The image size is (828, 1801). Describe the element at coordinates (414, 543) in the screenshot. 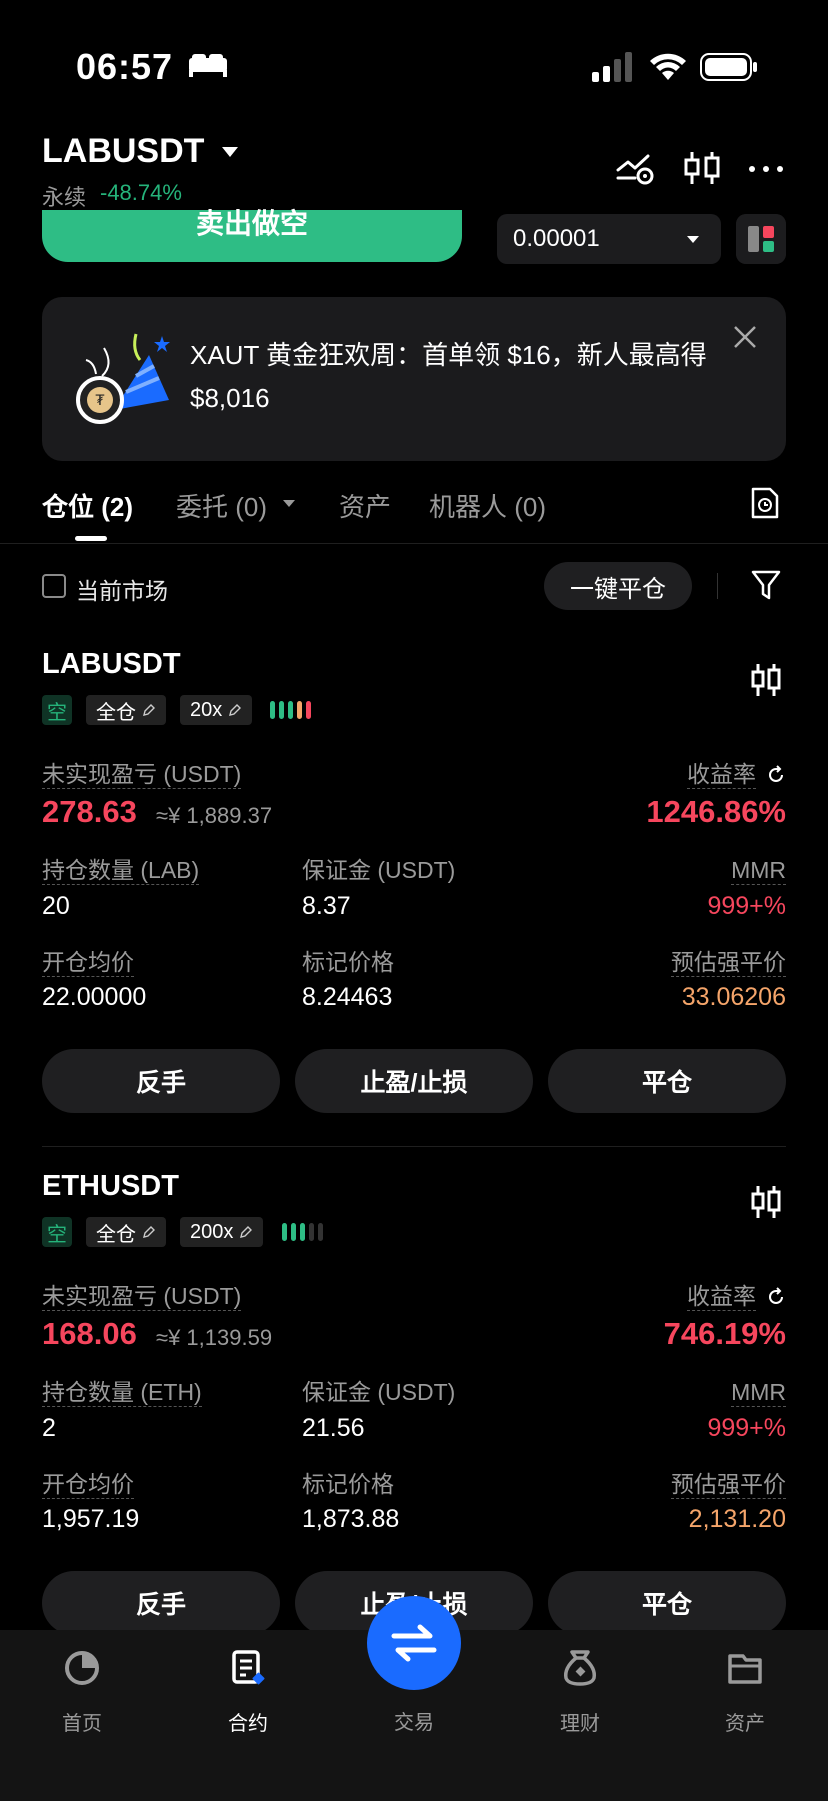

I see `tabs-divider` at that location.